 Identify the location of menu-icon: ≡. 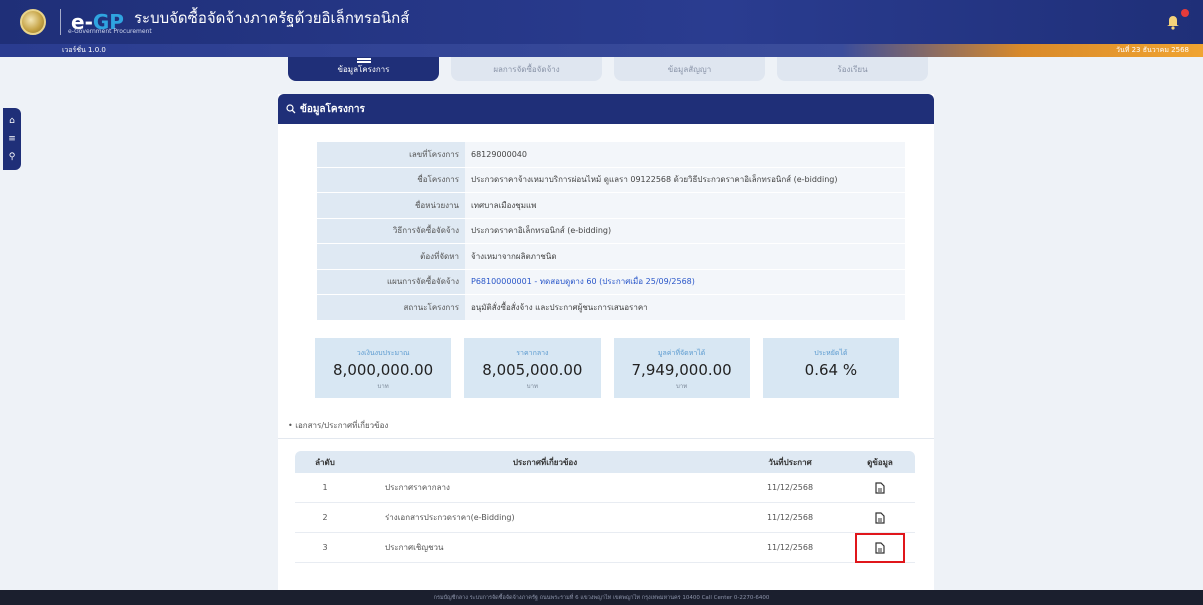
(12, 139).